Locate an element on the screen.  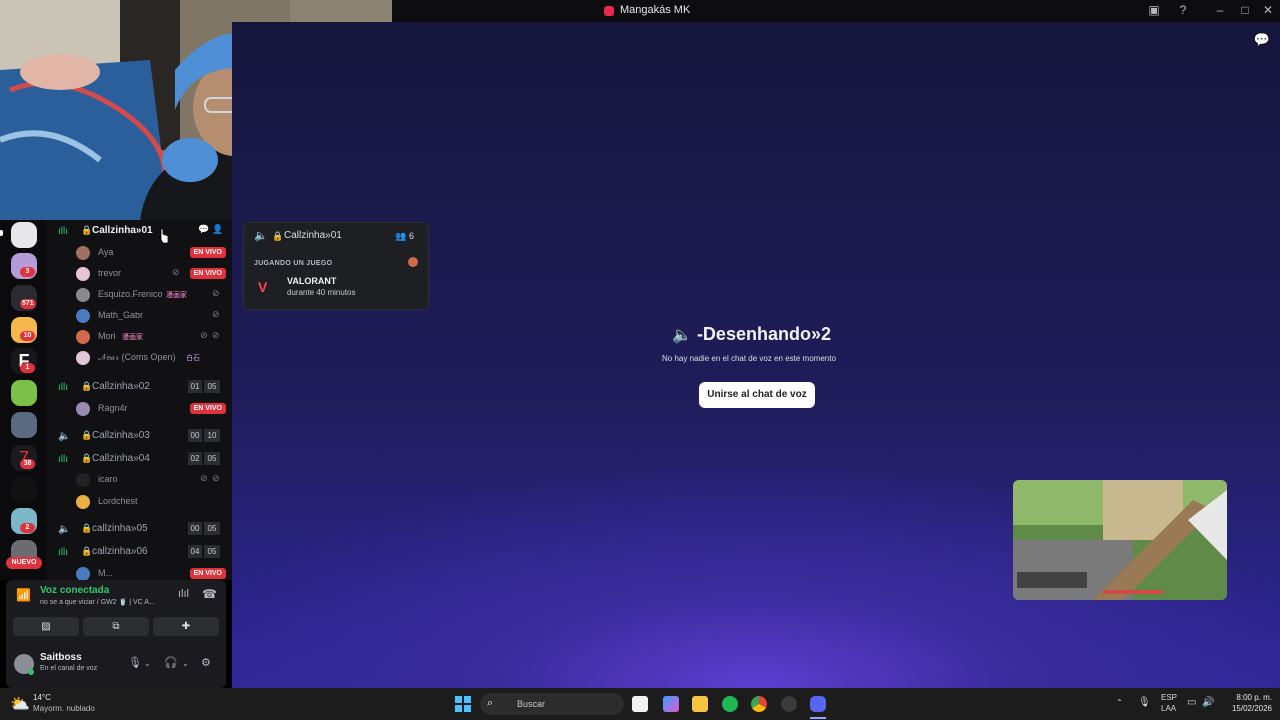
join-voice-button: Unirse al chat de voz is located at coordinates (757, 395).